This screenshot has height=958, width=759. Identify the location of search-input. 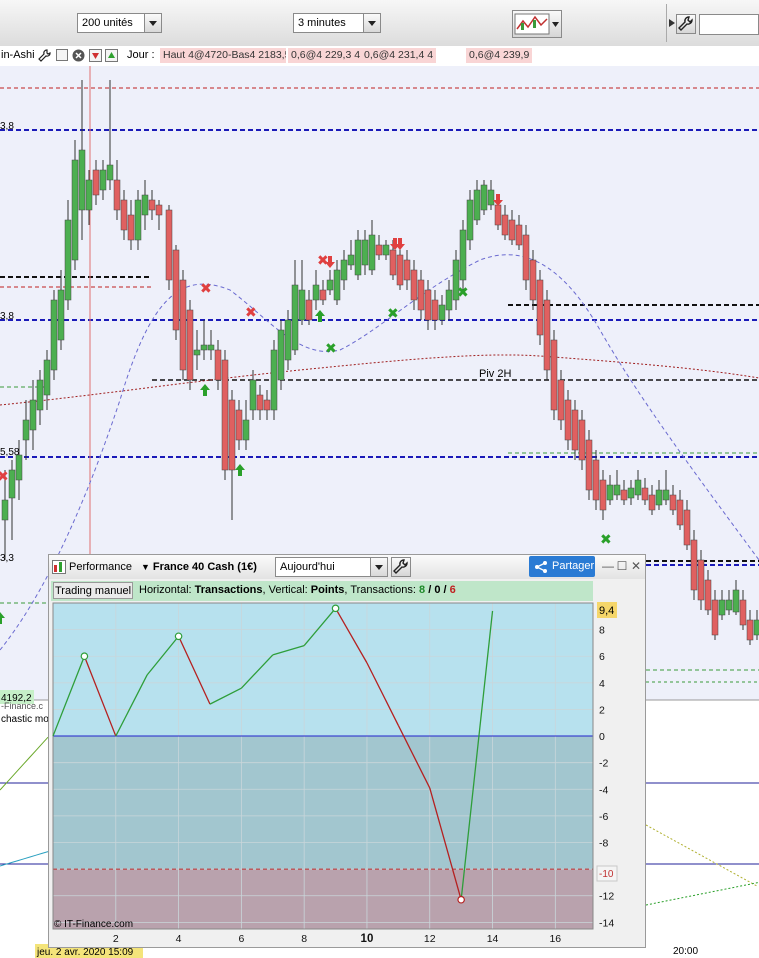
(729, 24).